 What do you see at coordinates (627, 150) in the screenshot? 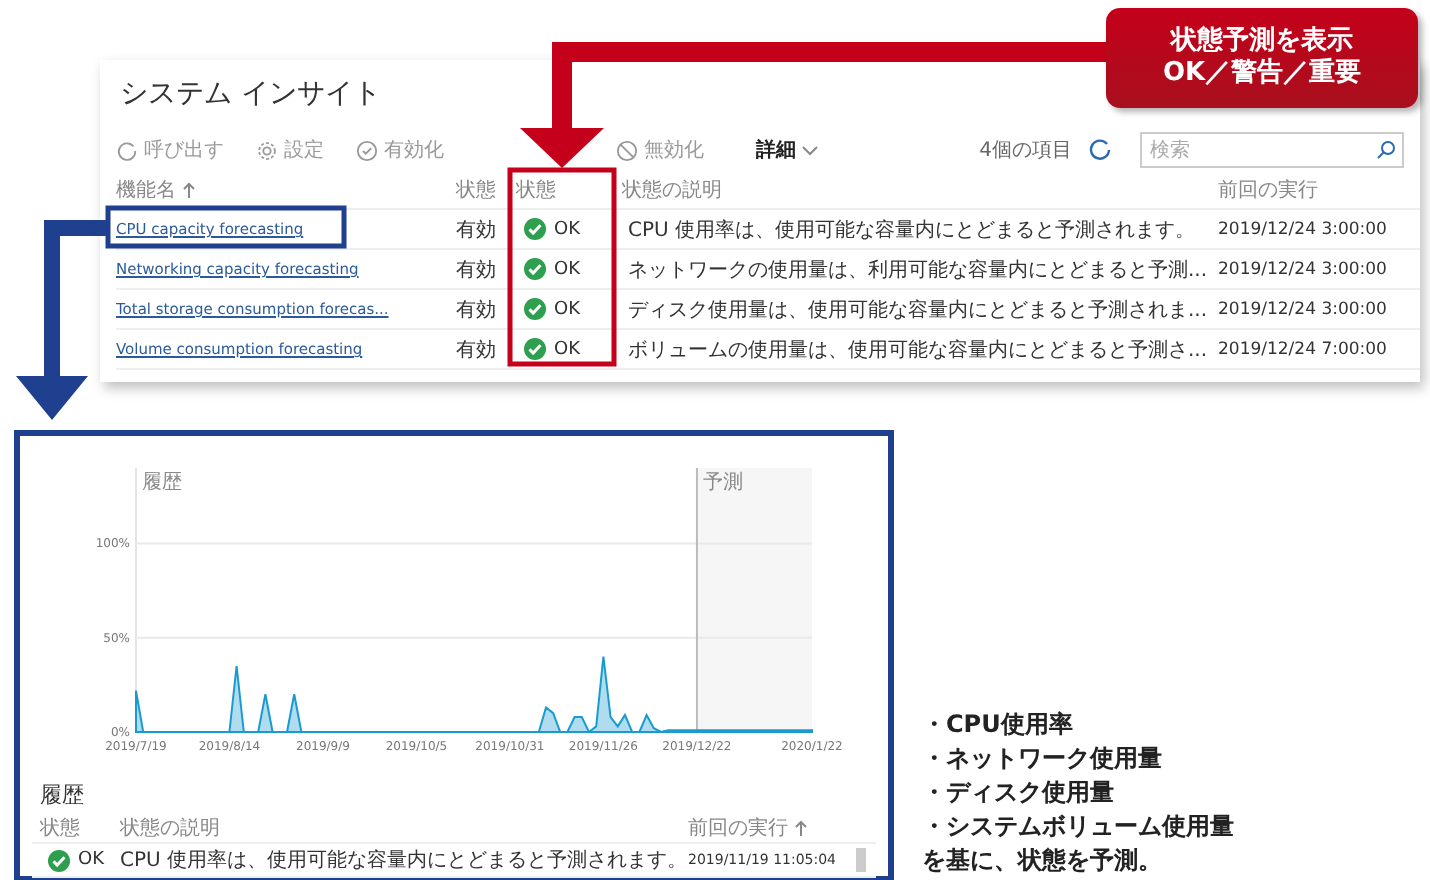
I see `block-icon` at bounding box center [627, 150].